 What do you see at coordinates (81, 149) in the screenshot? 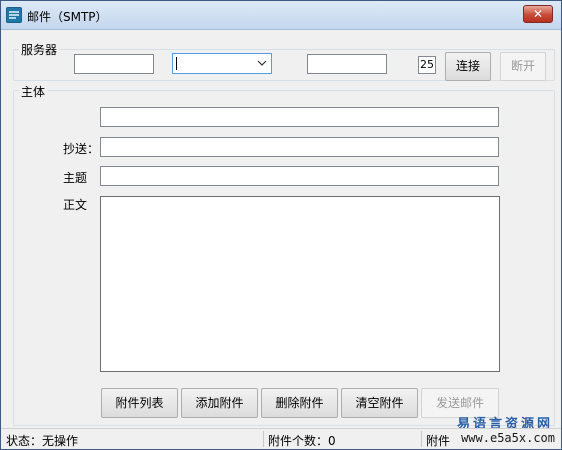
I see `cc-label: 抄送：` at bounding box center [81, 149].